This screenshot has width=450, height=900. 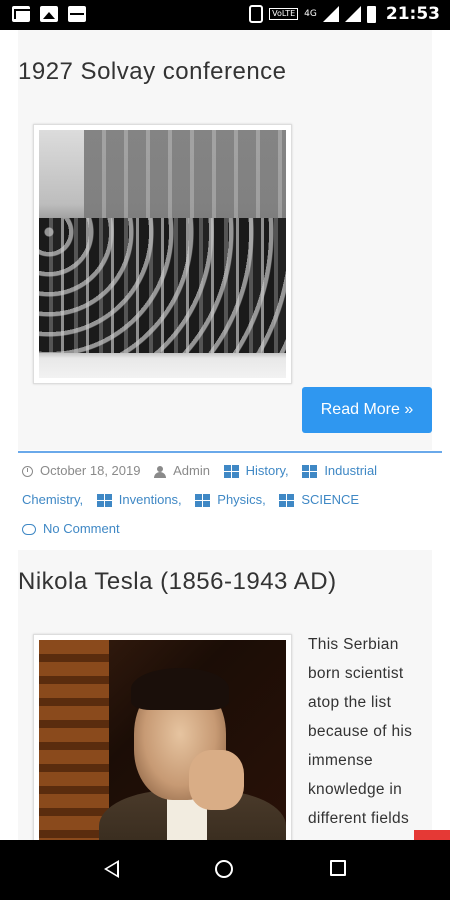 I want to click on excerpt-line: because of his, so click(x=360, y=731).